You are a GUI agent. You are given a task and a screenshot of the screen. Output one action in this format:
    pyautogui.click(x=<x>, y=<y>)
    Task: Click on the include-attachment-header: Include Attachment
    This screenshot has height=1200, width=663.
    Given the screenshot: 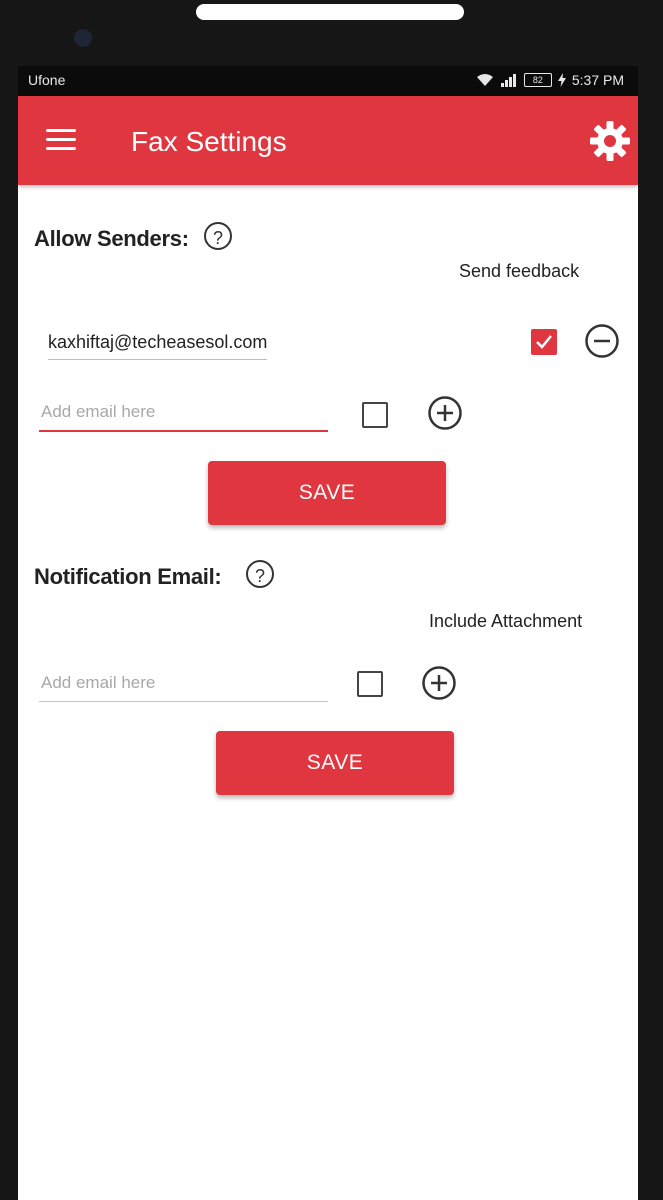 What is the action you would take?
    pyautogui.click(x=506, y=621)
    